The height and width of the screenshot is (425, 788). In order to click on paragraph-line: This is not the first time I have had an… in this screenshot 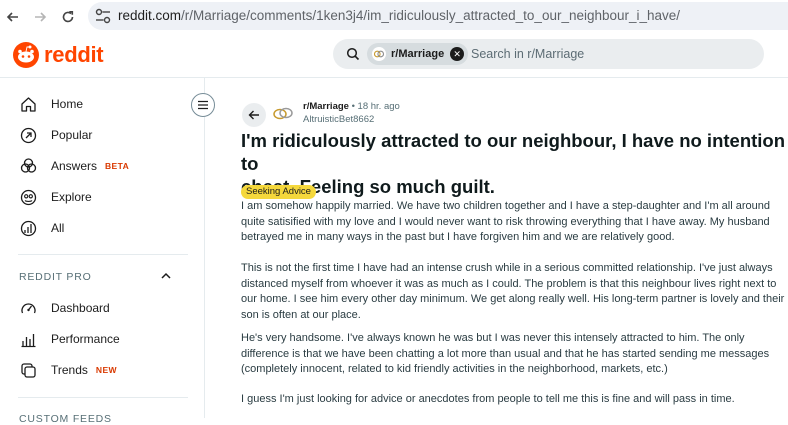, I will do `click(507, 268)`.